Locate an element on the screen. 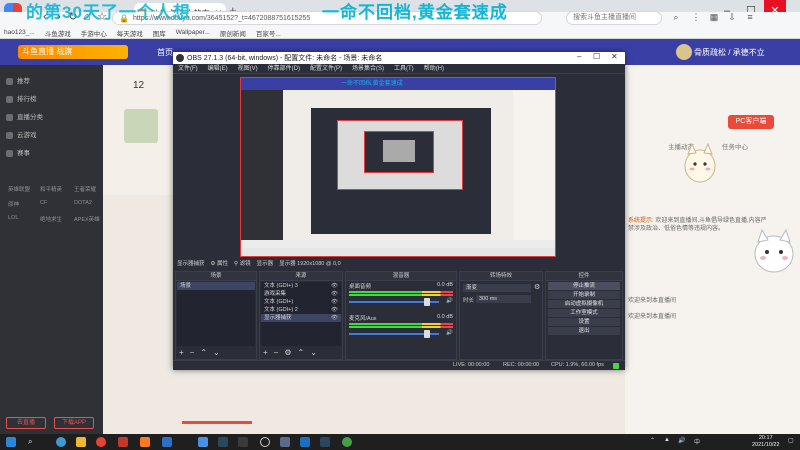  source-item: 游戏采集 👁 is located at coordinates (301, 294).